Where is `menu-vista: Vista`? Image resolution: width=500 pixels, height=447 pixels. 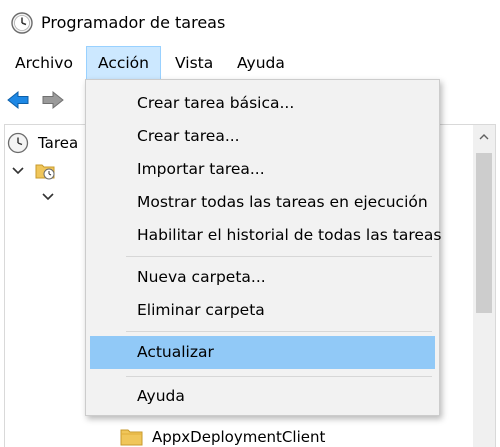 menu-vista: Vista is located at coordinates (194, 63).